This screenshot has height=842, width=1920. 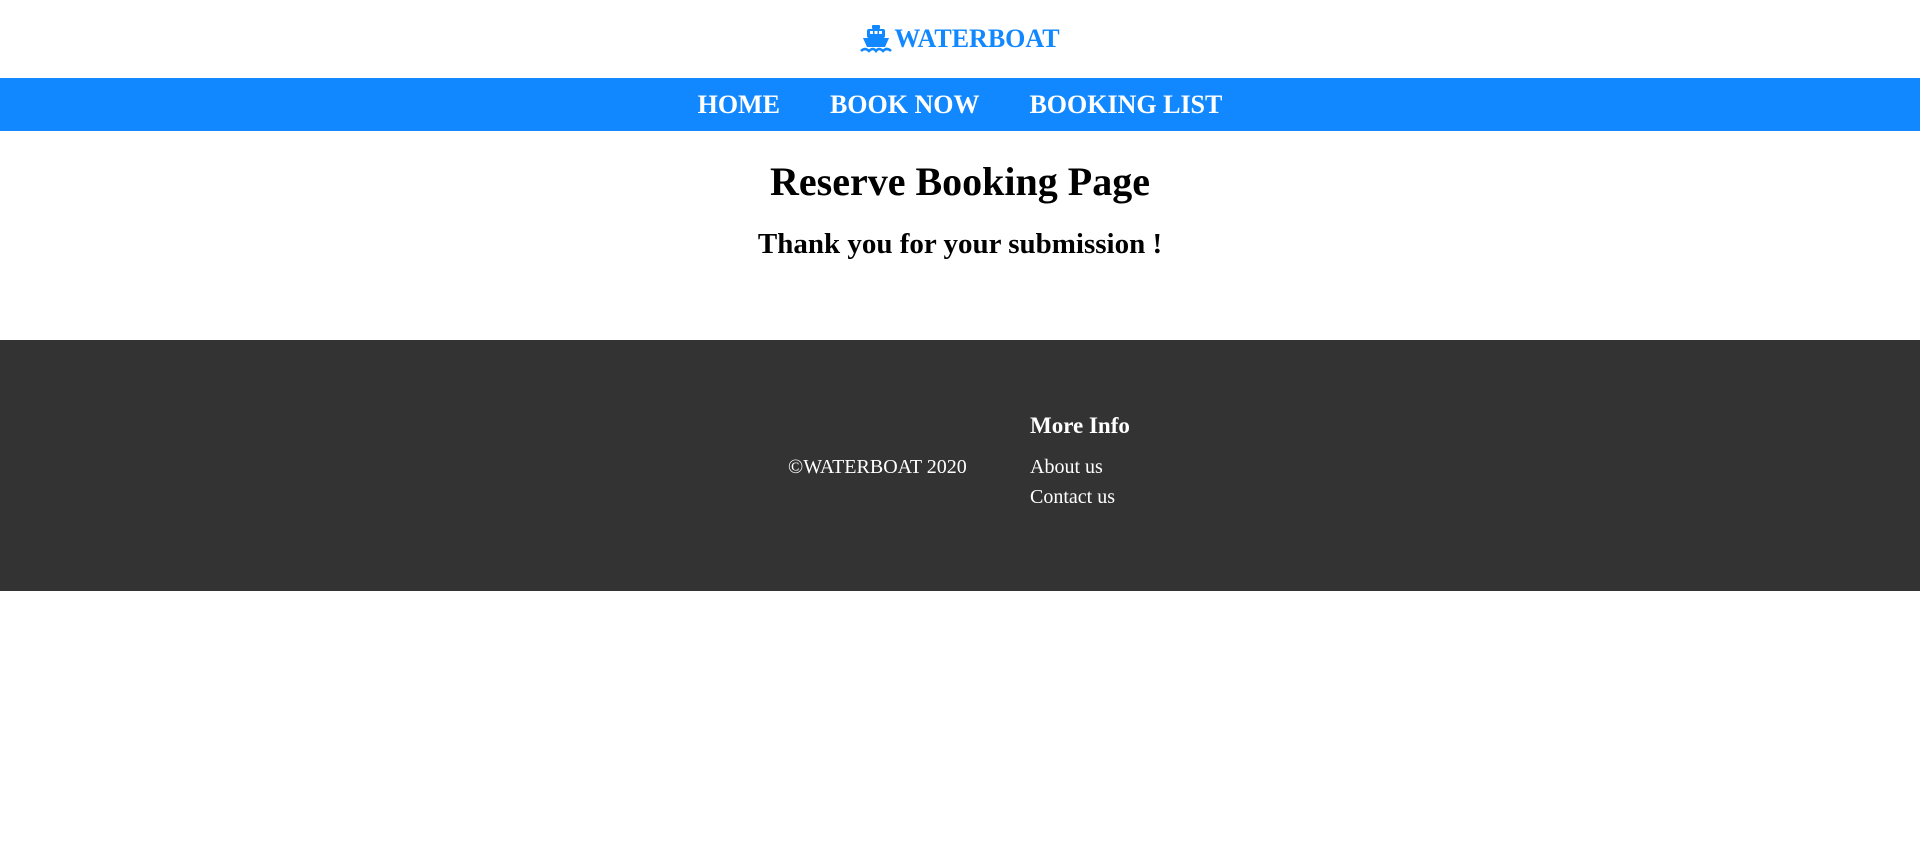 What do you see at coordinates (1080, 497) in the screenshot?
I see `contact-us-link: Contact us` at bounding box center [1080, 497].